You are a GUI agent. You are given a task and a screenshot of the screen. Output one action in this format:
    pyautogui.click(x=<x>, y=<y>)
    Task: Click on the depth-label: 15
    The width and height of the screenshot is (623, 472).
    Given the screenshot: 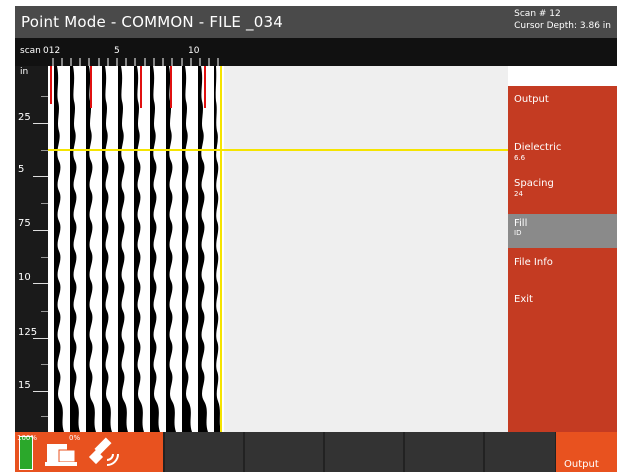 What is the action you would take?
    pyautogui.click(x=24, y=385)
    